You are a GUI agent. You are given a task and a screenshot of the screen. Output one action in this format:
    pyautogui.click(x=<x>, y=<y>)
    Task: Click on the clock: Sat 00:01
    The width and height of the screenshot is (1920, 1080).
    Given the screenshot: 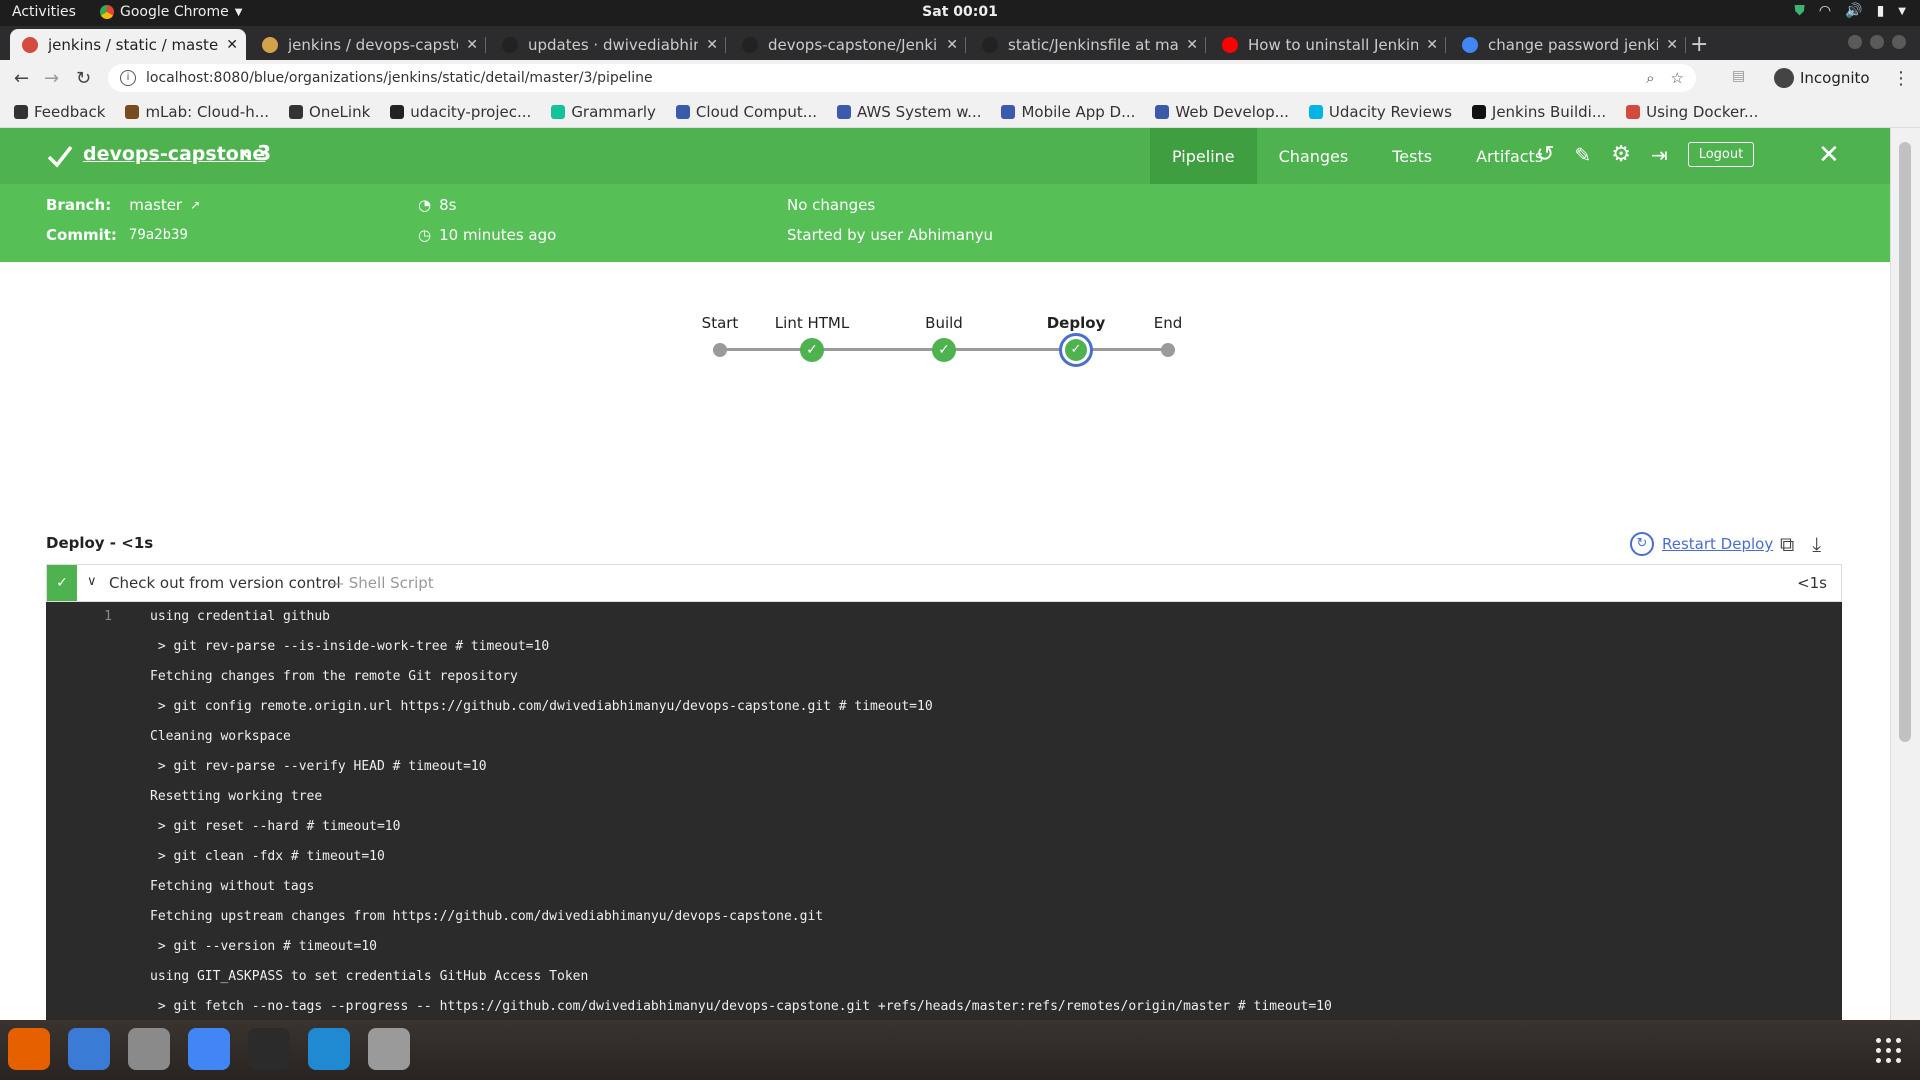 What is the action you would take?
    pyautogui.click(x=960, y=12)
    